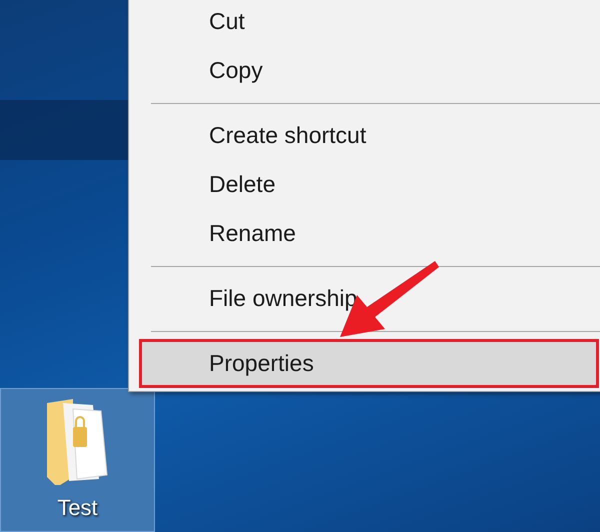 Image resolution: width=600 pixels, height=532 pixels. What do you see at coordinates (369, 233) in the screenshot?
I see `menu-item: Rename` at bounding box center [369, 233].